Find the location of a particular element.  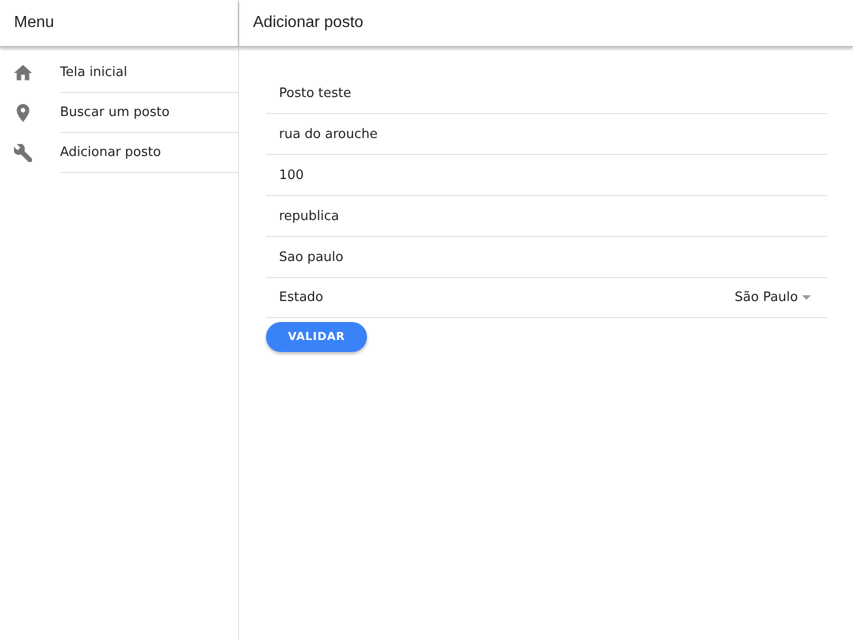

home-icon is located at coordinates (23, 73).